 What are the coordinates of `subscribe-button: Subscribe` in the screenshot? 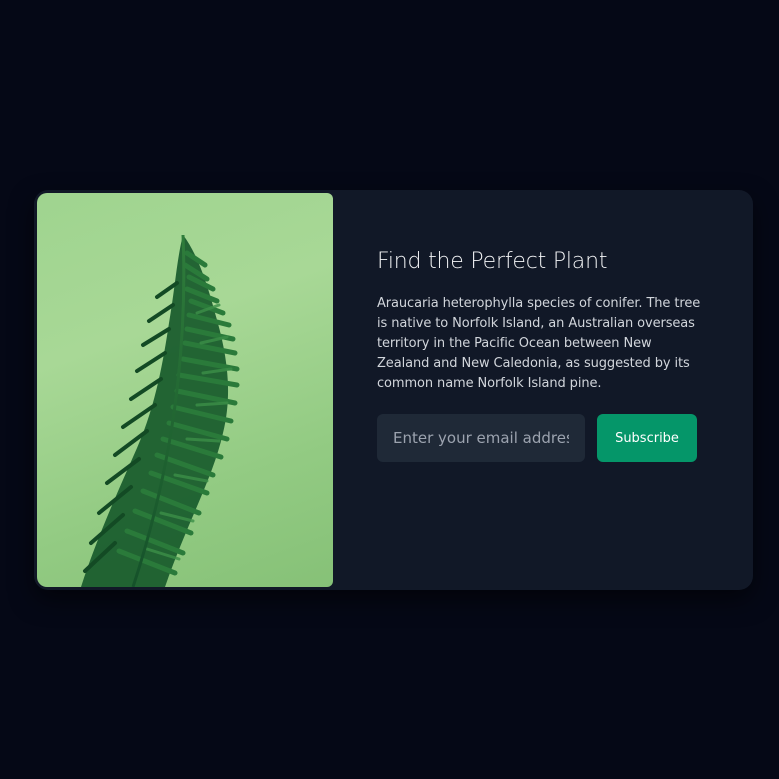 It's located at (647, 438).